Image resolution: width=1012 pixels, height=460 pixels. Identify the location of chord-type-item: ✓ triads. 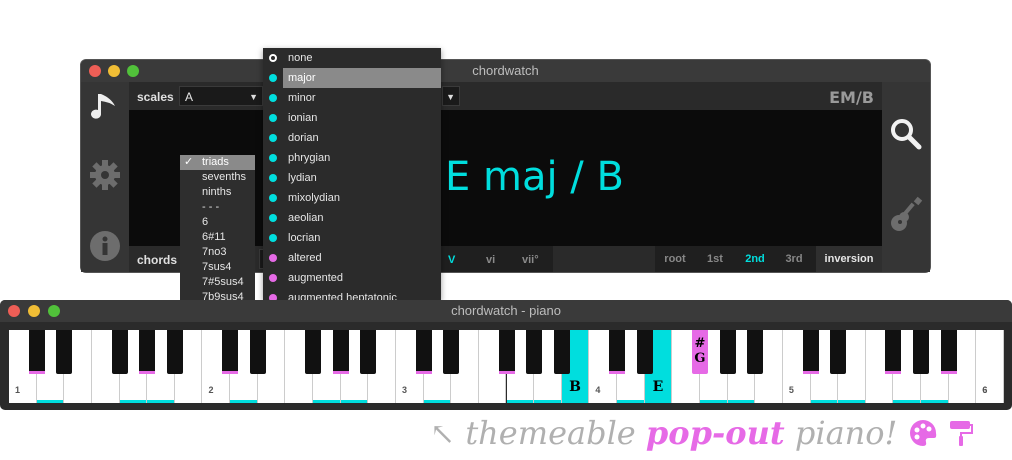
(217, 162).